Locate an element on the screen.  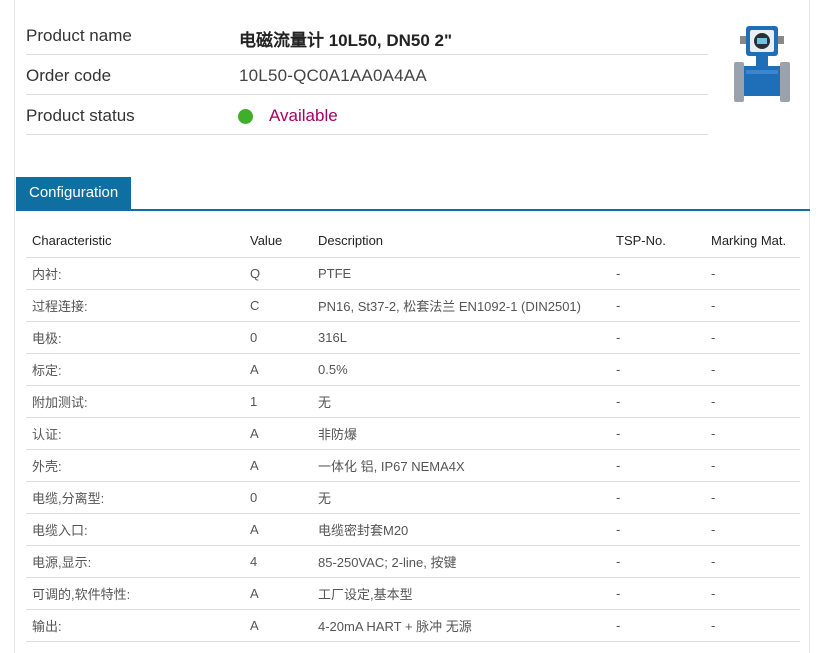
flowmeter-product-image is located at coordinates (762, 64).